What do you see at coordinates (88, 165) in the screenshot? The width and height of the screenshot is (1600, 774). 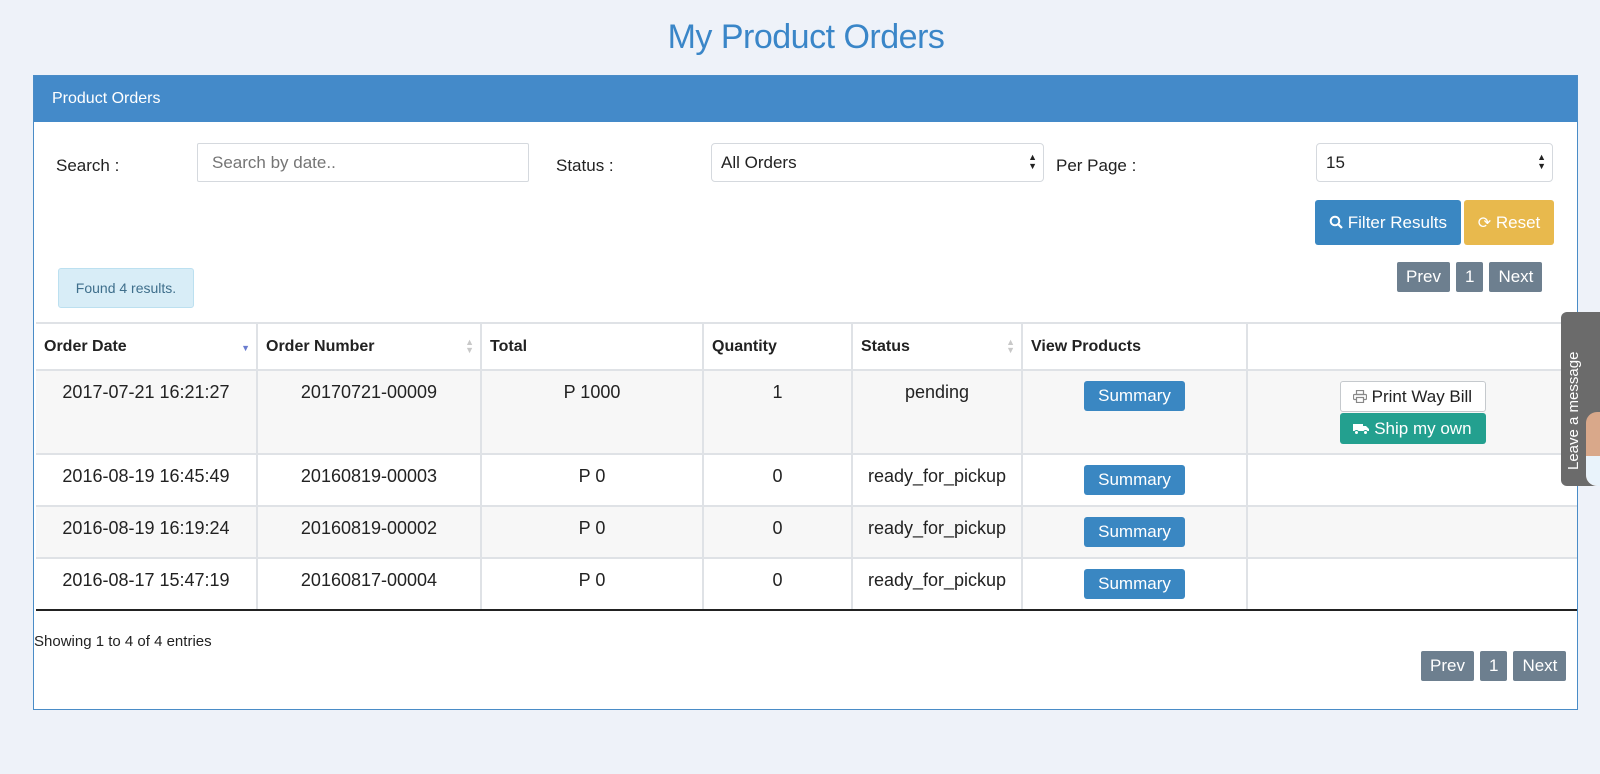 I see `search-label: Search :` at bounding box center [88, 165].